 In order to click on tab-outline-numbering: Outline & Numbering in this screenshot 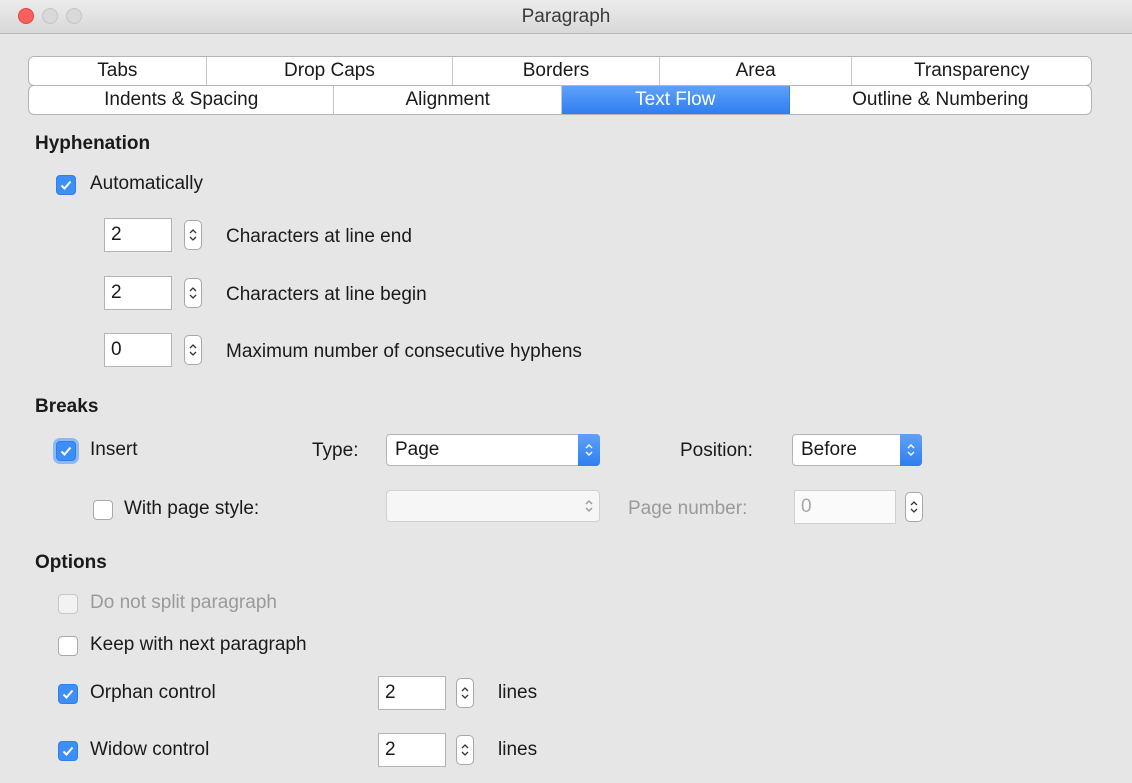, I will do `click(940, 100)`.